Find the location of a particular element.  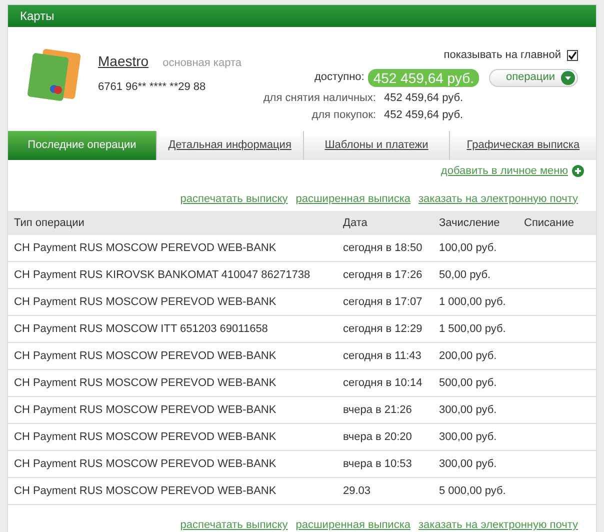

available-label: доступно: is located at coordinates (339, 78).